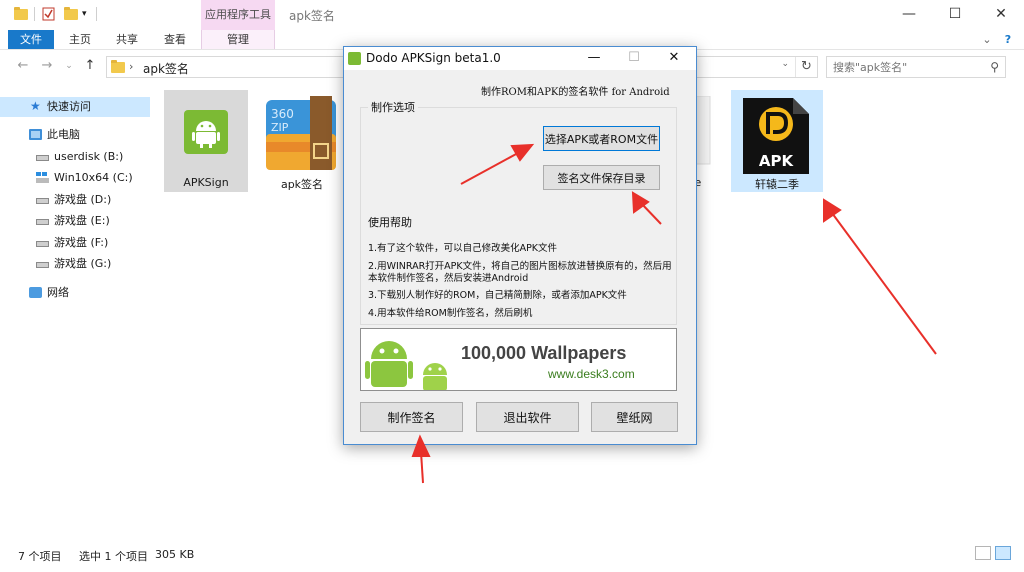 This screenshot has width=1024, height=572. What do you see at coordinates (238, 15) in the screenshot?
I see `context-tab-app-tools: 应用程序工具` at bounding box center [238, 15].